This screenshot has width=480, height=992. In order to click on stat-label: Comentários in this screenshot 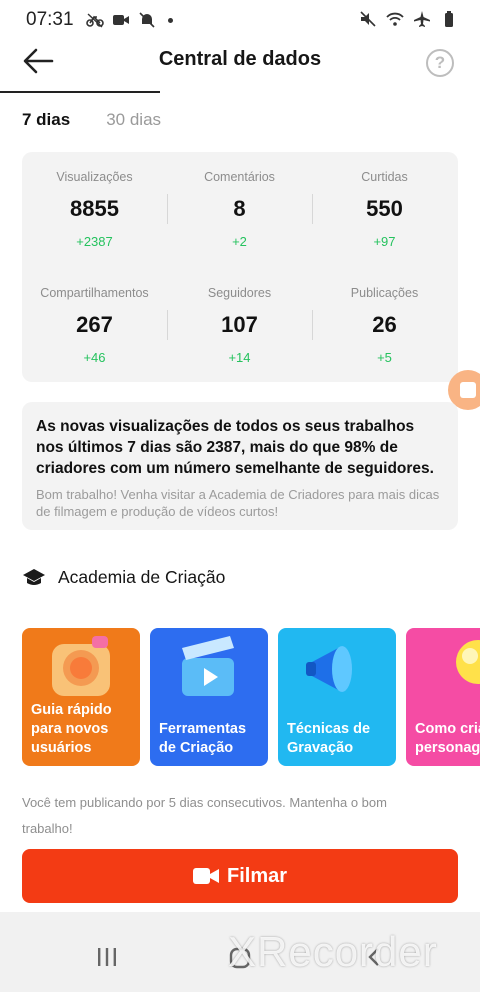, I will do `click(239, 177)`.